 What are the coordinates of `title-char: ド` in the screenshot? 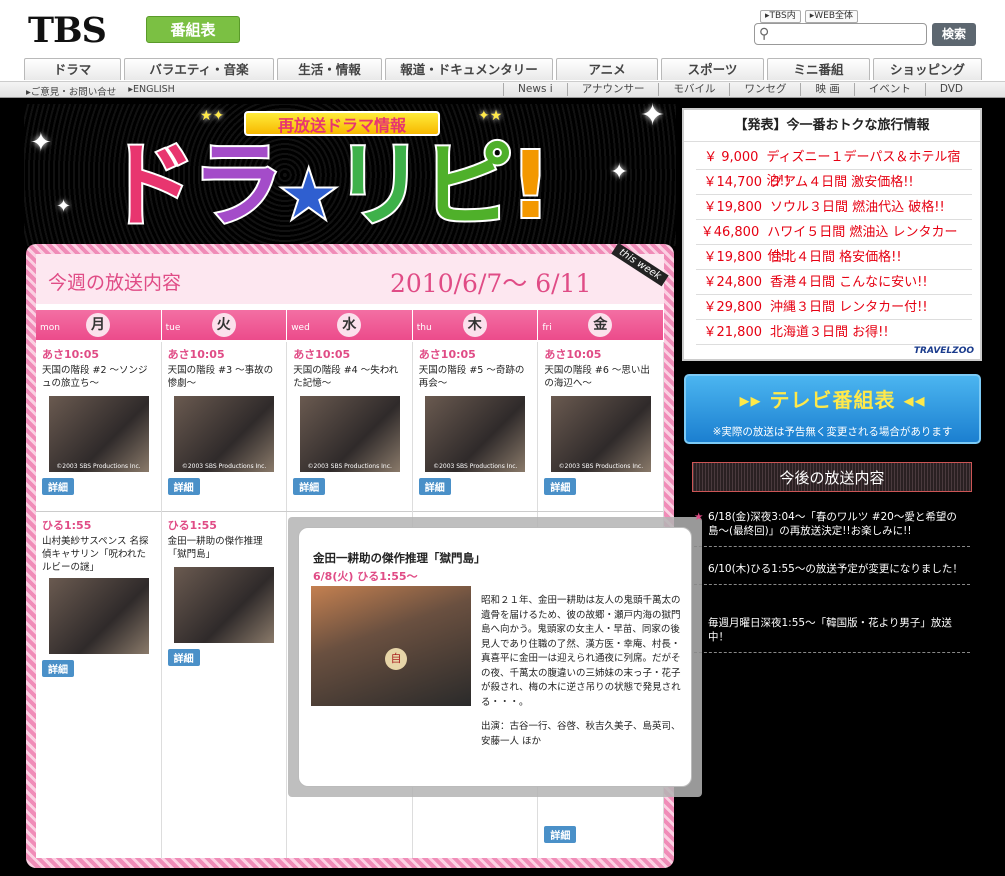 It's located at (150, 186).